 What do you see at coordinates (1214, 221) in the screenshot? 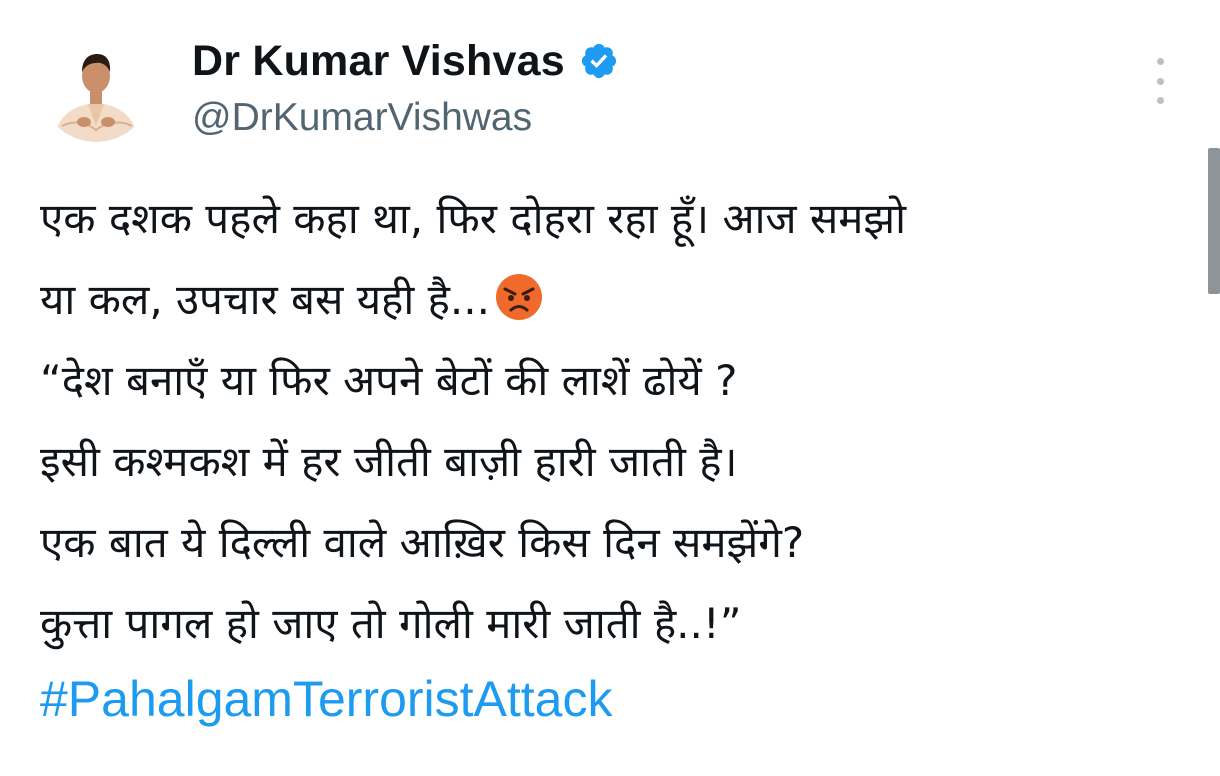
I see `scrollbar-thumb` at bounding box center [1214, 221].